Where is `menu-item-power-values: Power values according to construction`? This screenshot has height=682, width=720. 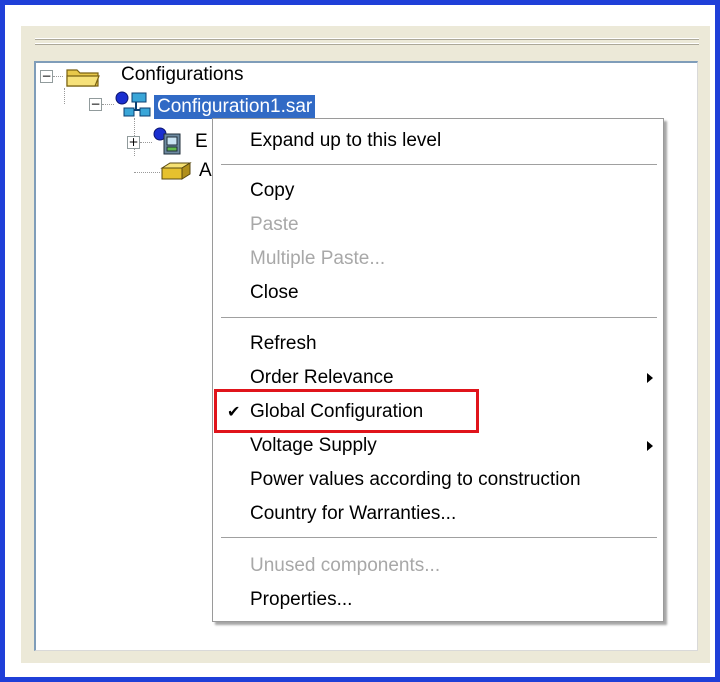
menu-item-power-values: Power values according to construction is located at coordinates (438, 479).